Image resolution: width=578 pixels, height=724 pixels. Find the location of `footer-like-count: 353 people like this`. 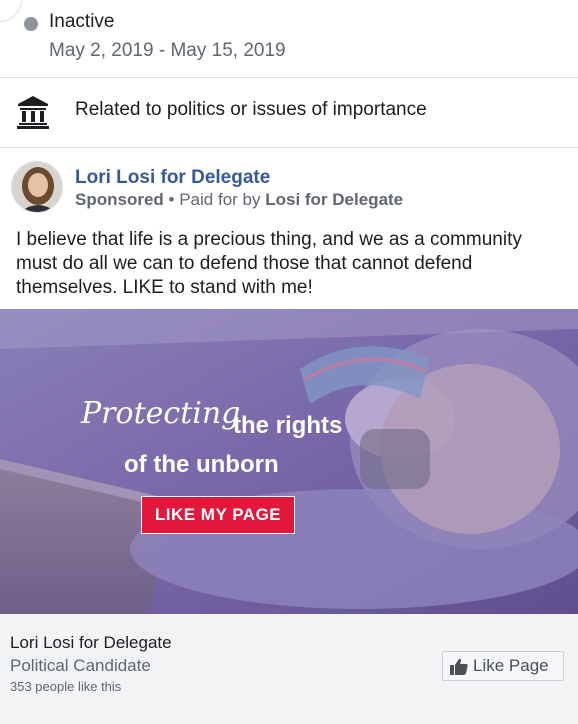

footer-like-count: 353 people like this is located at coordinates (66, 686).